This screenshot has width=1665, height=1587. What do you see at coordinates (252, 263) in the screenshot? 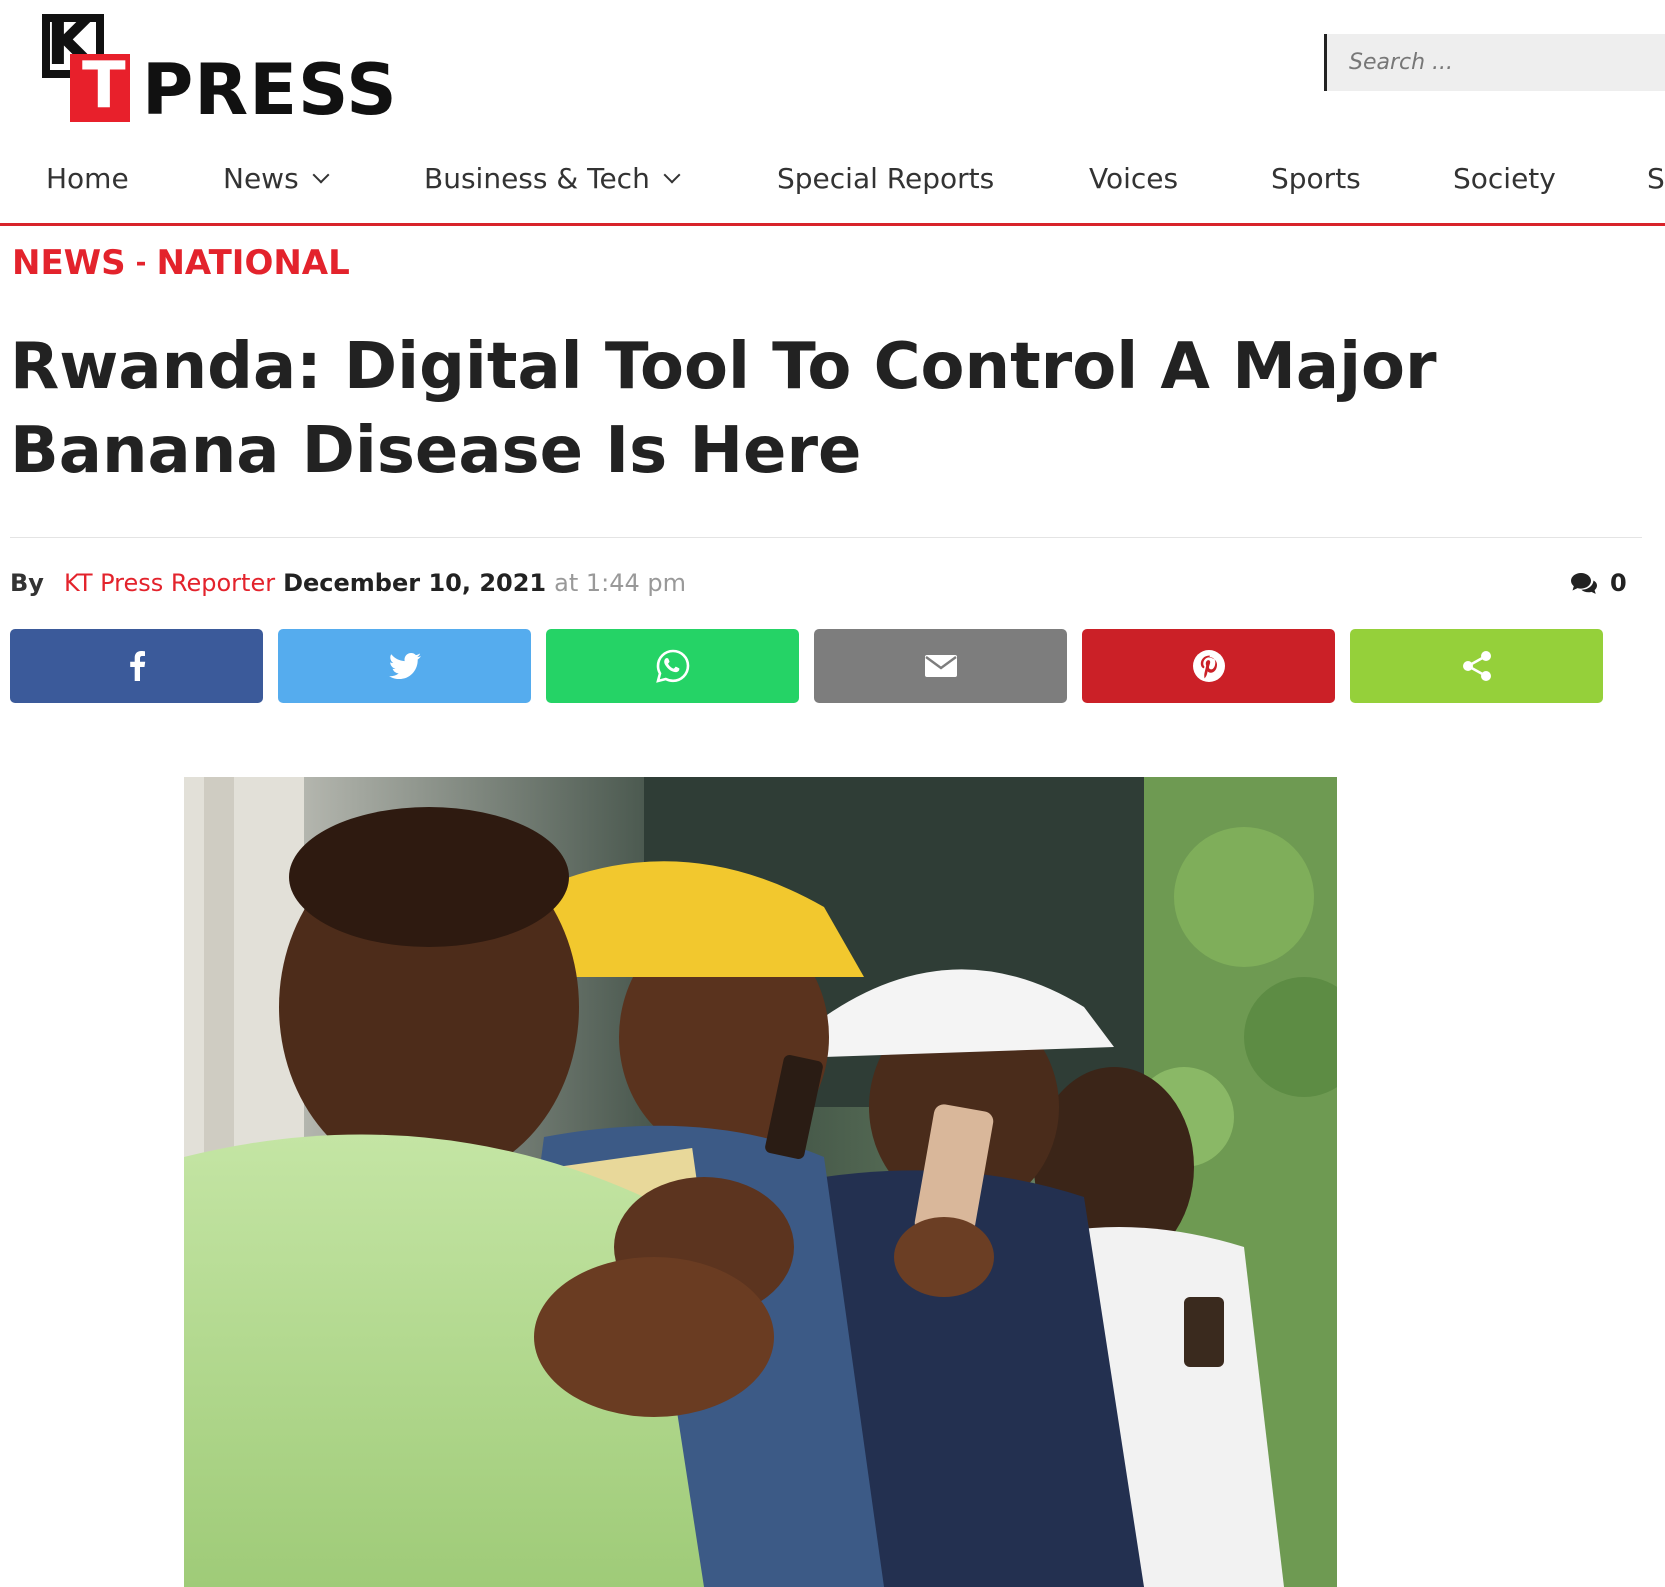
I see `breadcrumb-subcategory-link: NATIONAL` at bounding box center [252, 263].